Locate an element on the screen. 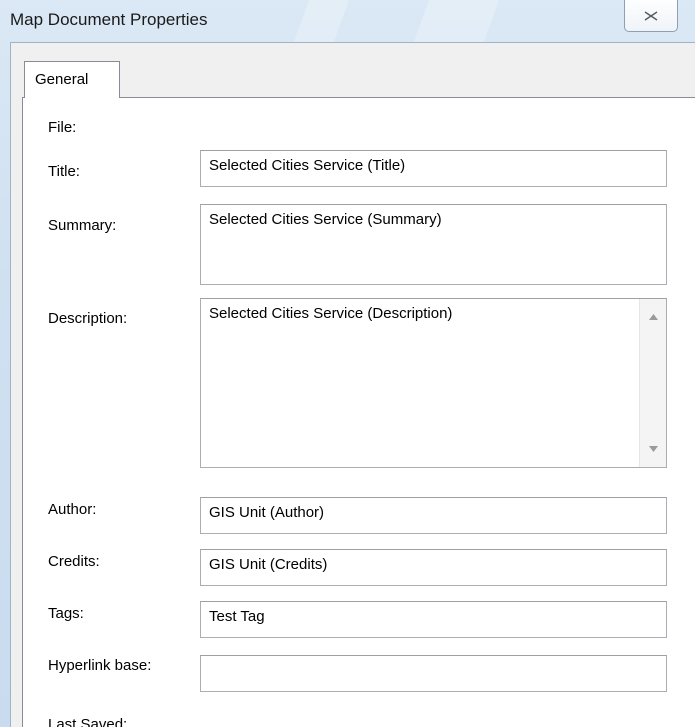 The height and width of the screenshot is (727, 695). description-text: Selected Cities Service (Description) is located at coordinates (331, 313).